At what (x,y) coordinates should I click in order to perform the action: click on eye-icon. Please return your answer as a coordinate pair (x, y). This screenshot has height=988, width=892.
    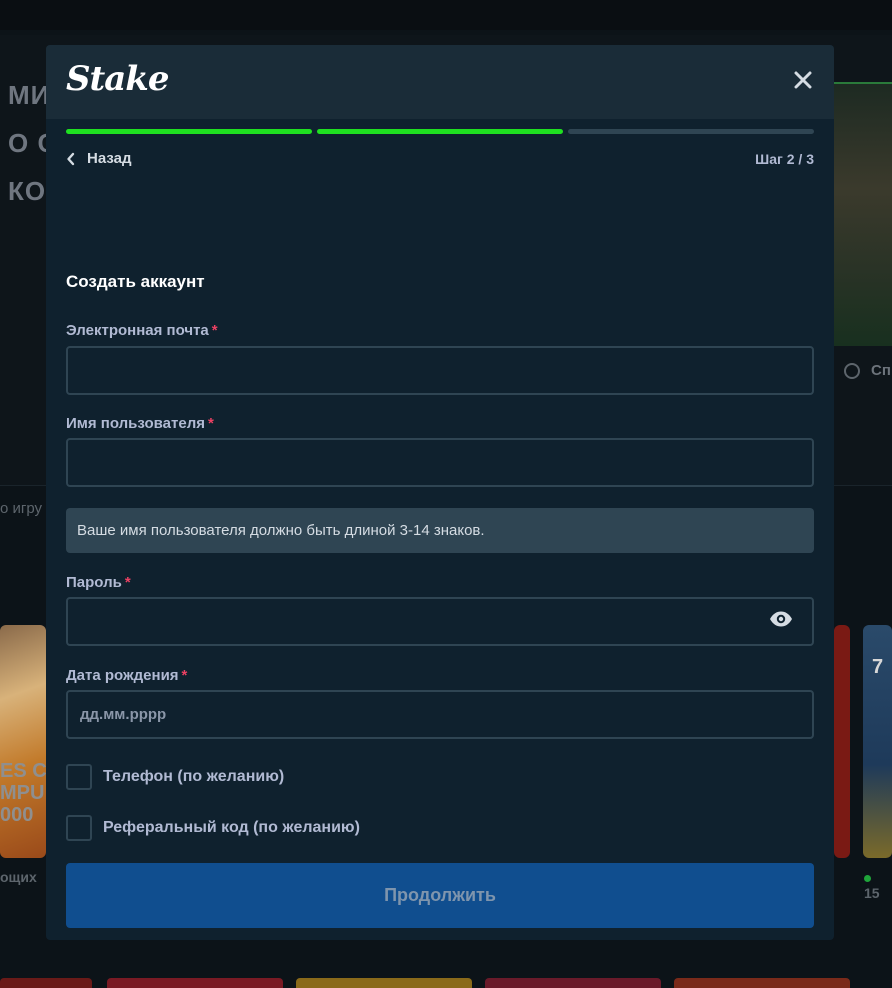
    Looking at the image, I should click on (781, 619).